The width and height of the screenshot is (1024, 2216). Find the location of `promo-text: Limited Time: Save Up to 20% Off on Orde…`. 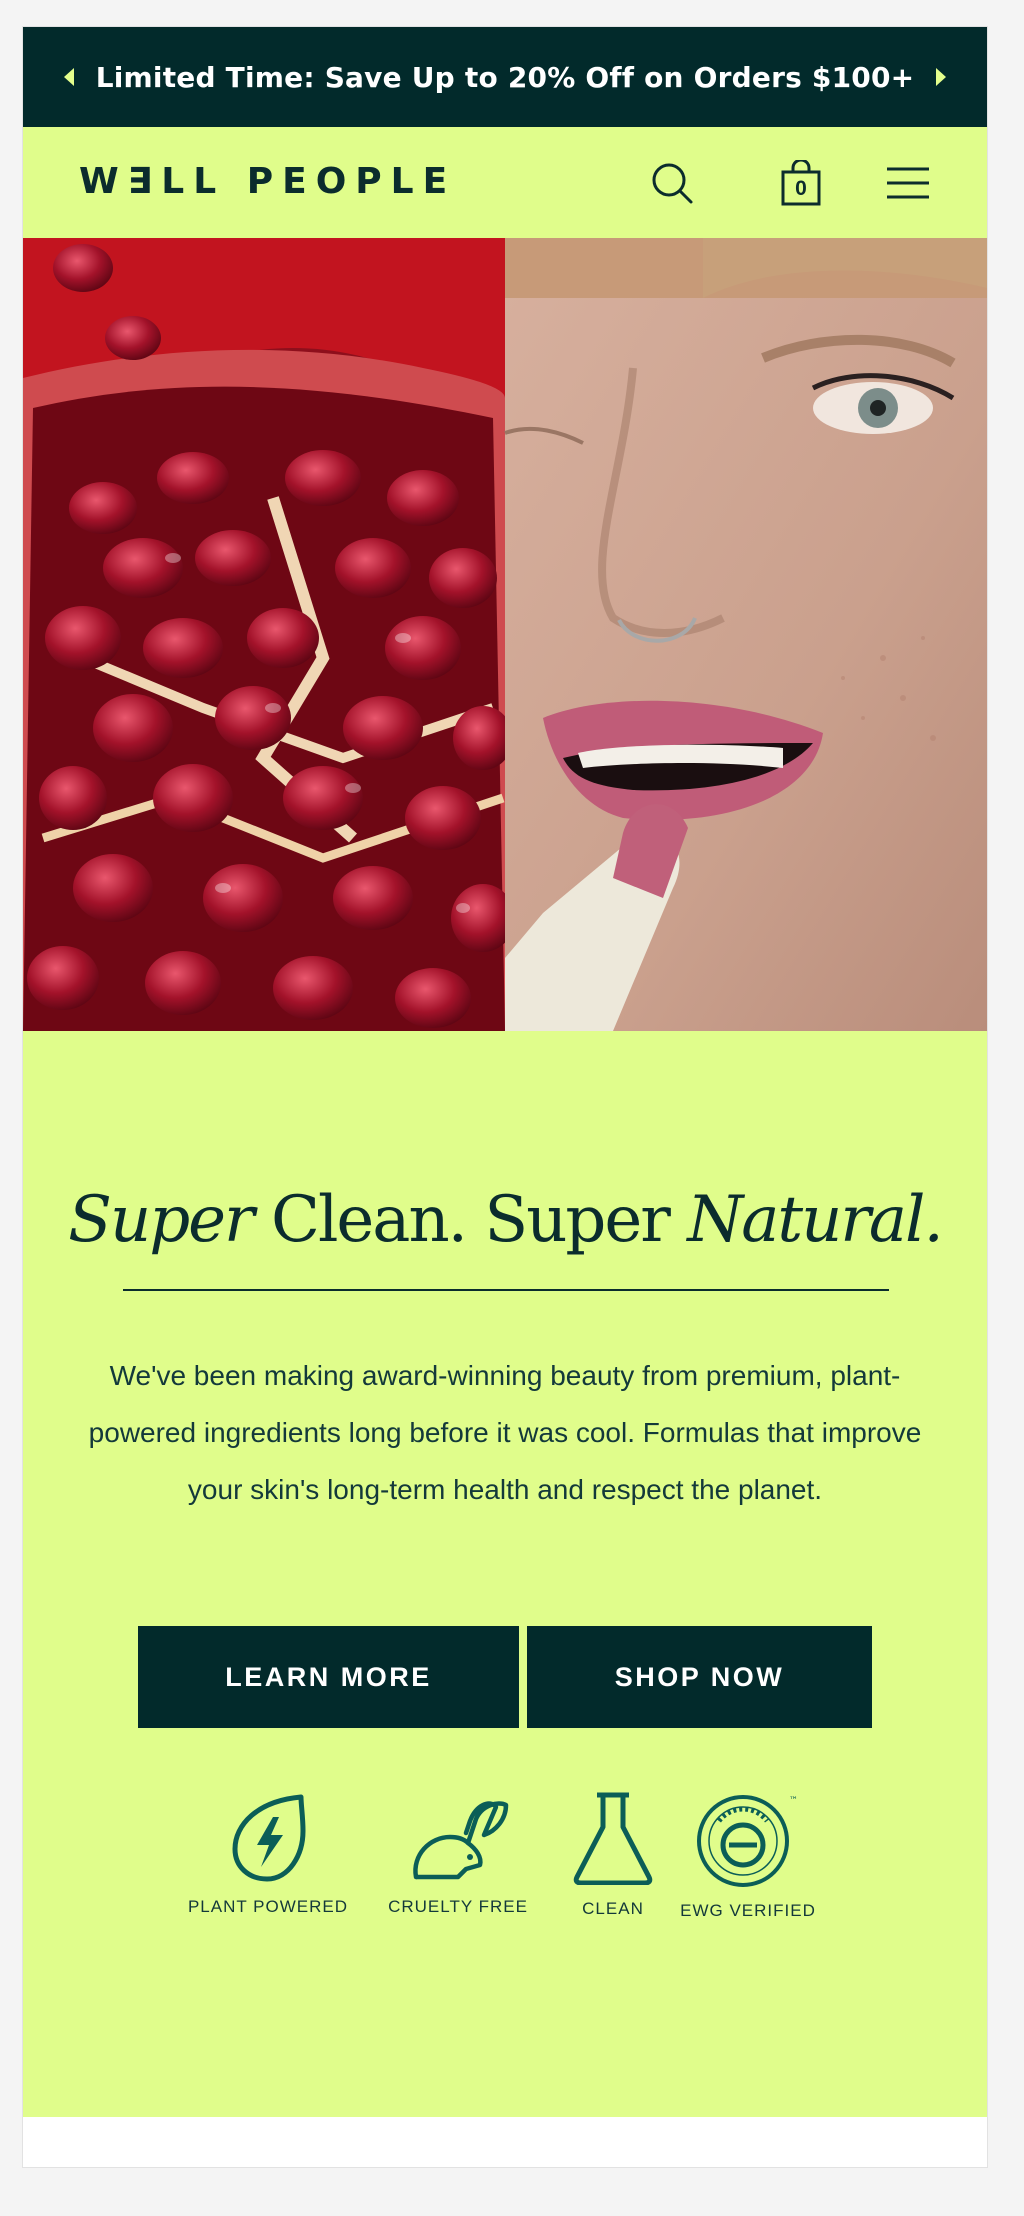

promo-text: Limited Time: Save Up to 20% Off on Orde… is located at coordinates (505, 77).